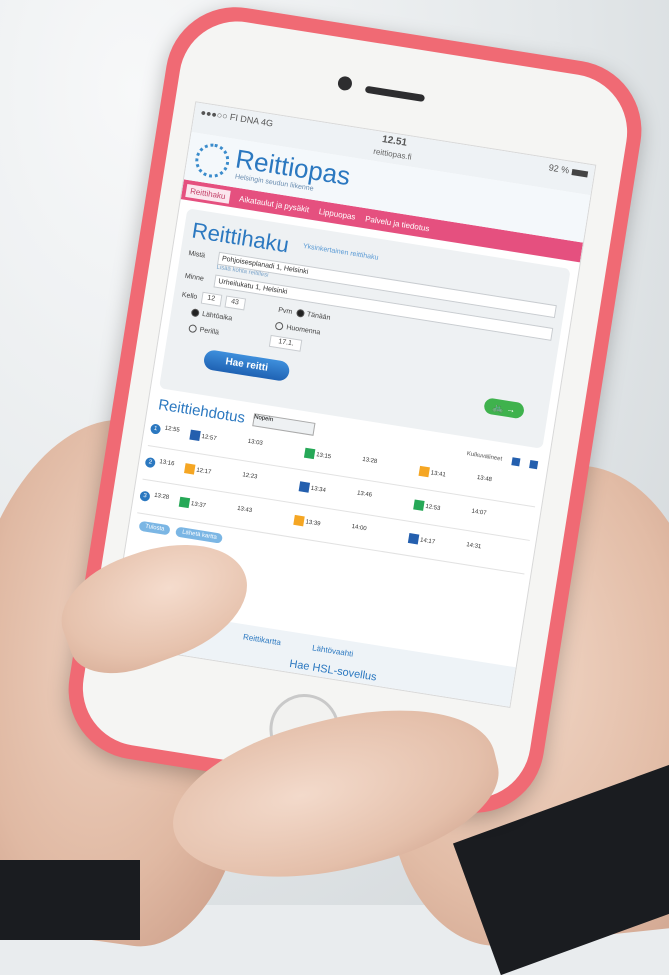 The width and height of the screenshot is (669, 975). I want to click on route-time-label: 12:57, so click(208, 438).